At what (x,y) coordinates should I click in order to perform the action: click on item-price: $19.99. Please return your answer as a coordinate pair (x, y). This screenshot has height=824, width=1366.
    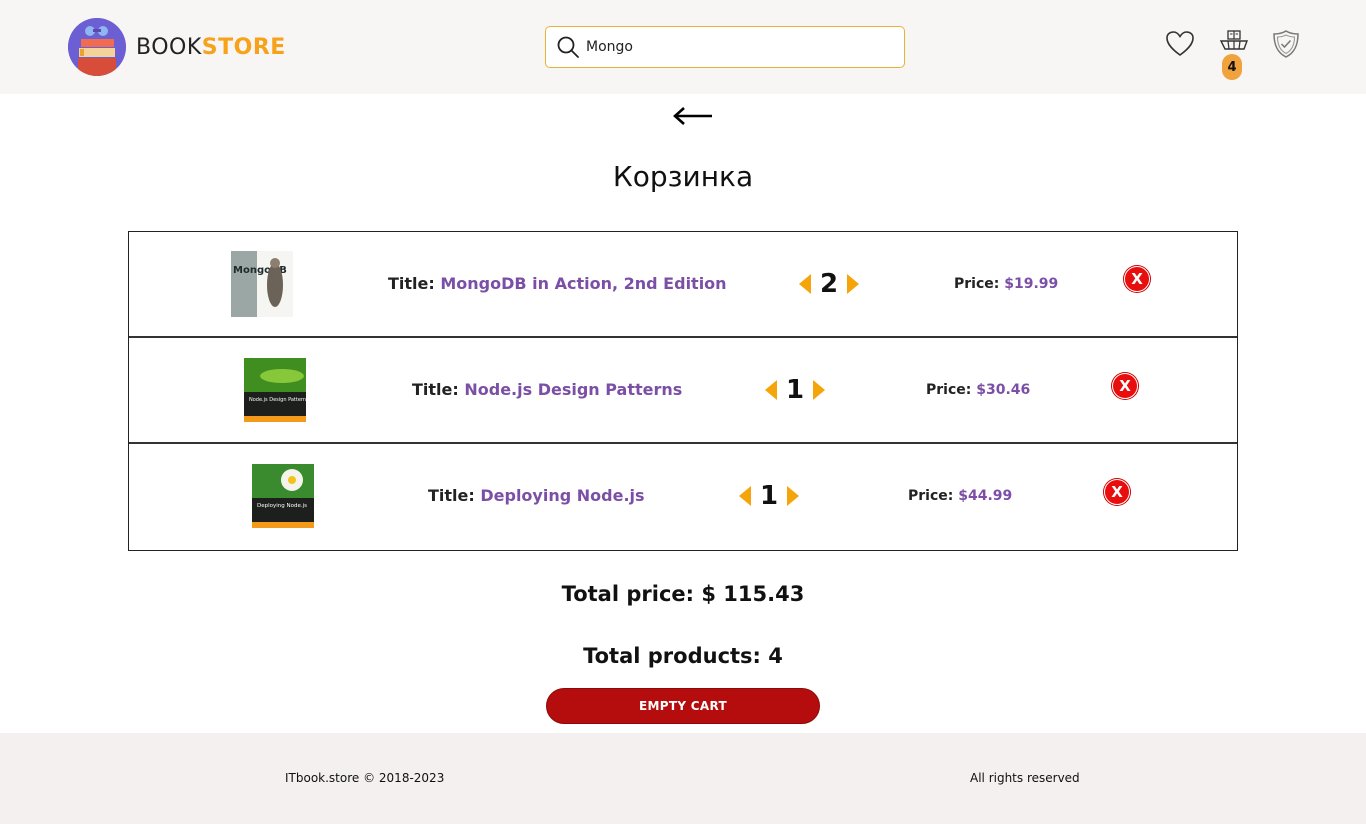
    Looking at the image, I should click on (1031, 284).